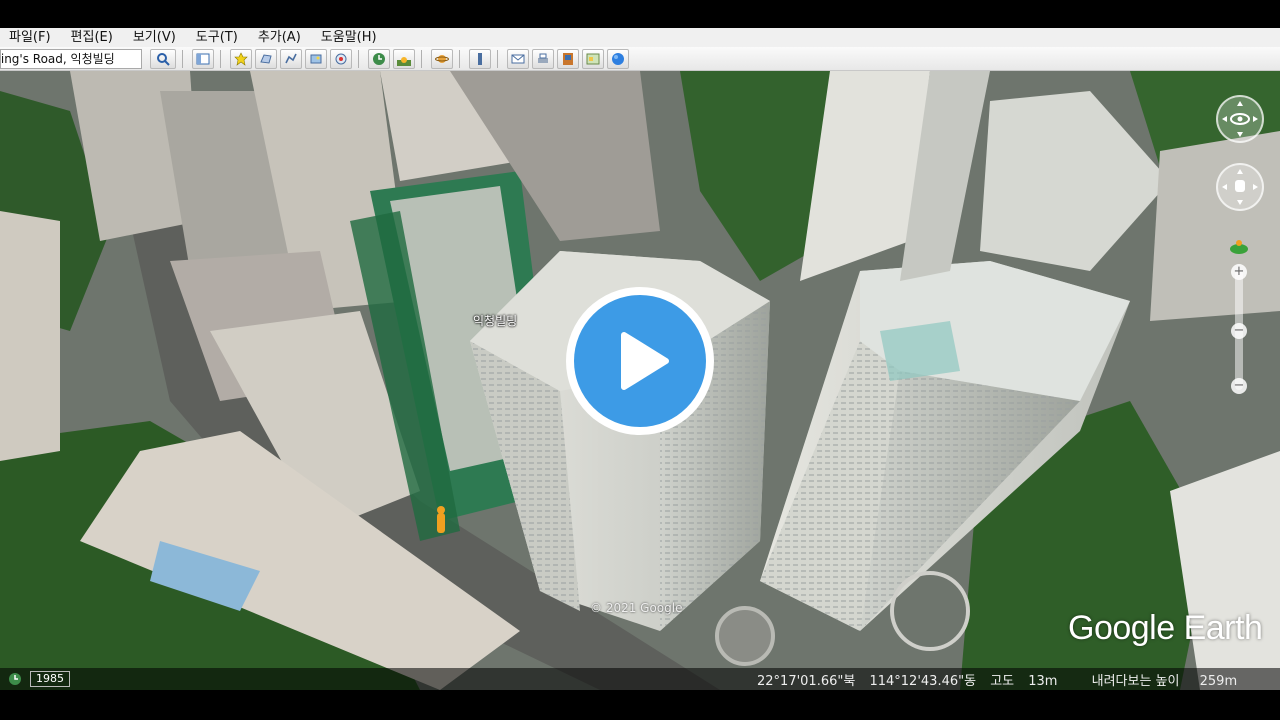  Describe the element at coordinates (1218, 681) in the screenshot. I see `eye-altitude: 259m` at that location.